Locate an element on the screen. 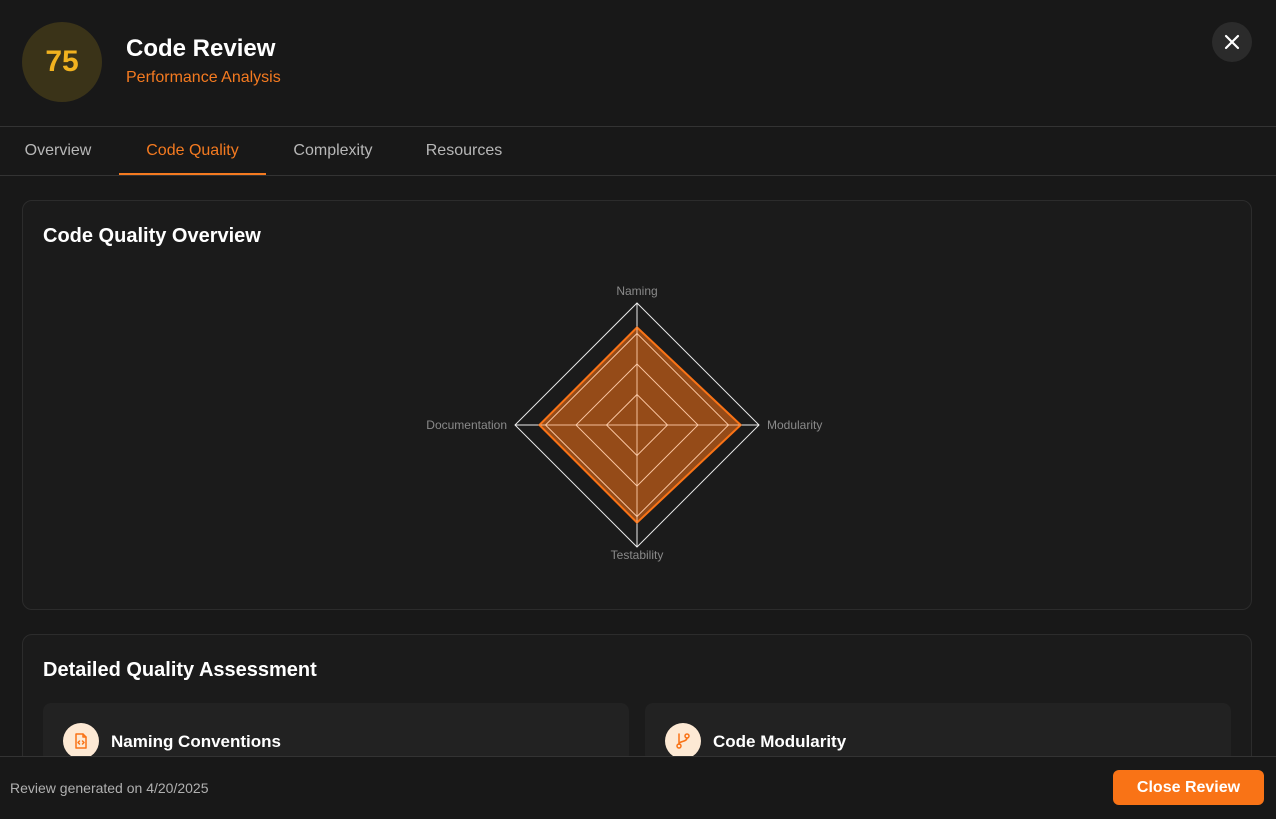 The width and height of the screenshot is (1276, 819). git-branch-icon is located at coordinates (683, 741).